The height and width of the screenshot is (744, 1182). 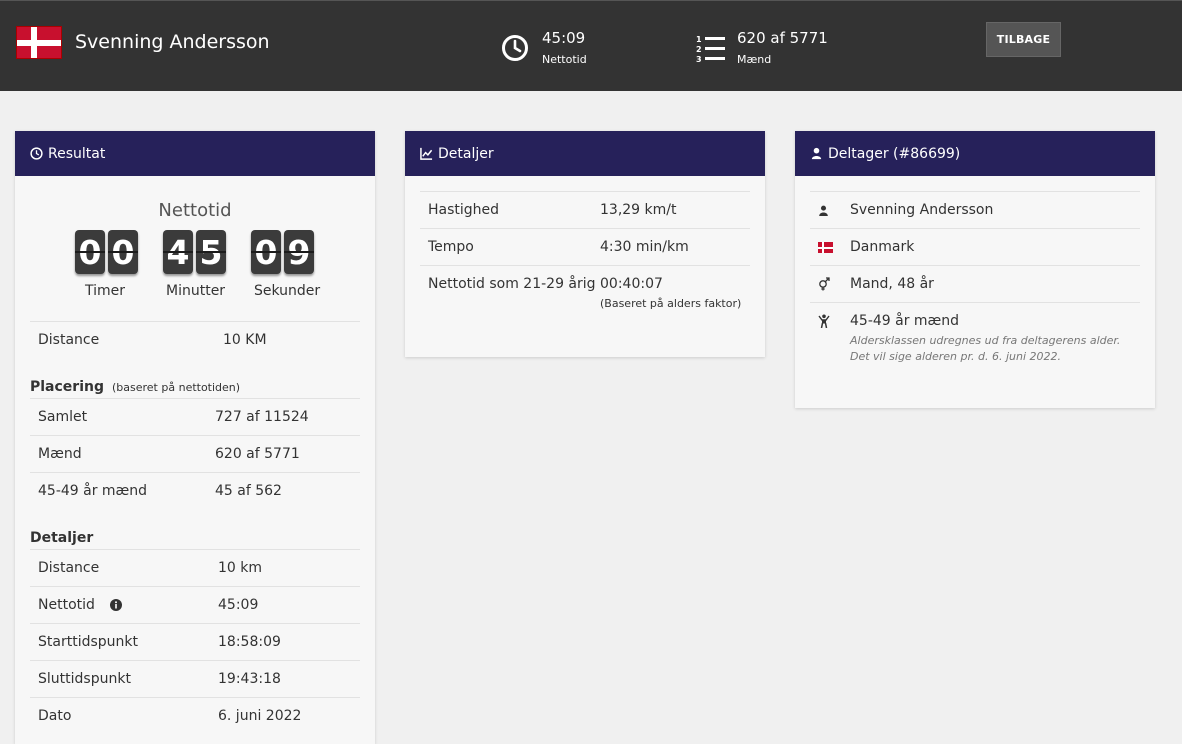 I want to click on participant-gender-row: Mand, 48 år, so click(x=975, y=283).